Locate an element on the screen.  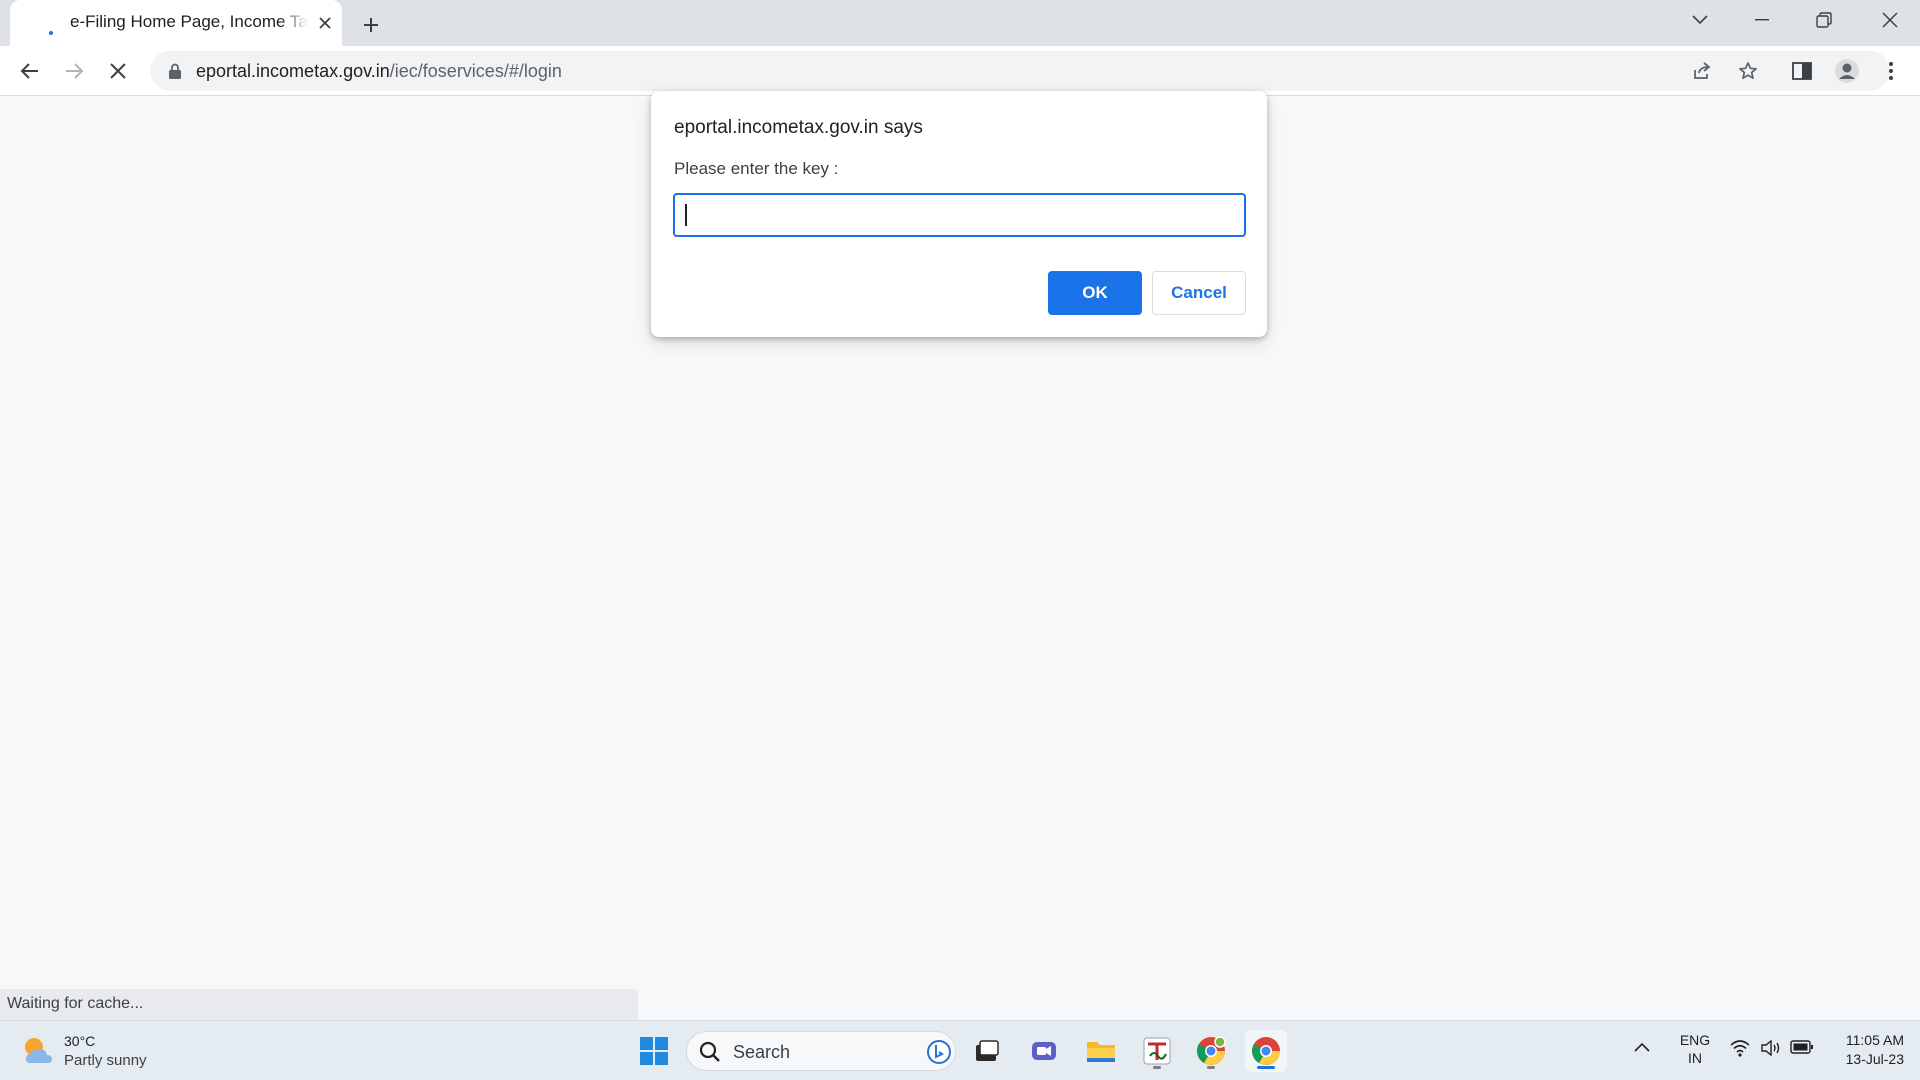
clock-date: 13-Jul-23 is located at coordinates (1874, 1059).